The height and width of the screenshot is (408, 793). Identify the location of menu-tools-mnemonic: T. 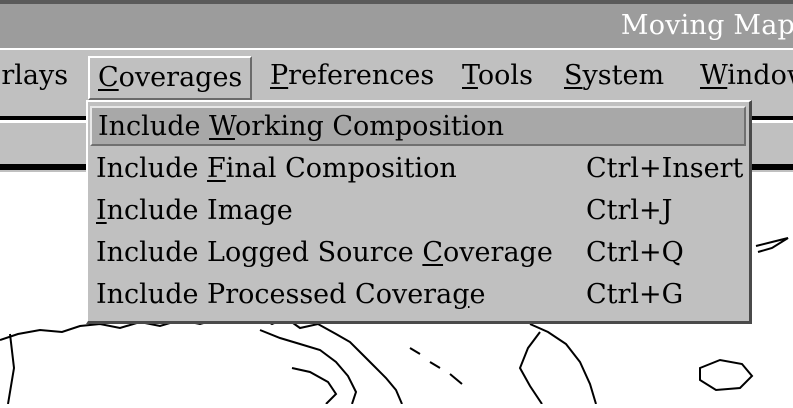
(470, 75).